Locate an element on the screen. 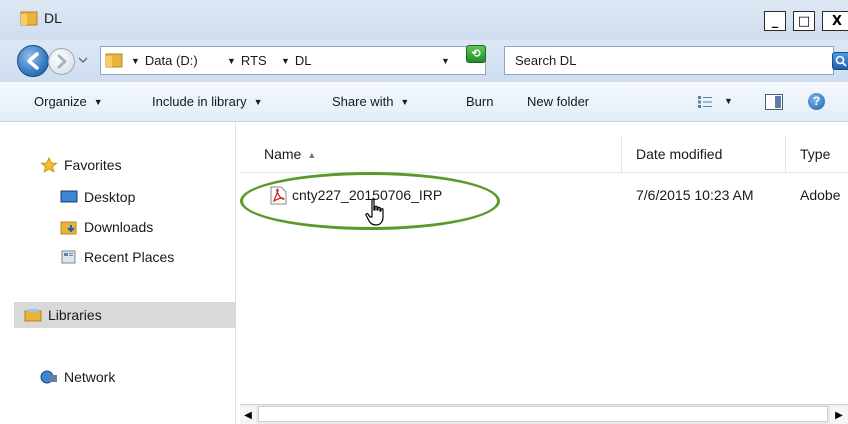 The image size is (848, 424). breadcrumb-label: Data (D:) is located at coordinates (171, 60).